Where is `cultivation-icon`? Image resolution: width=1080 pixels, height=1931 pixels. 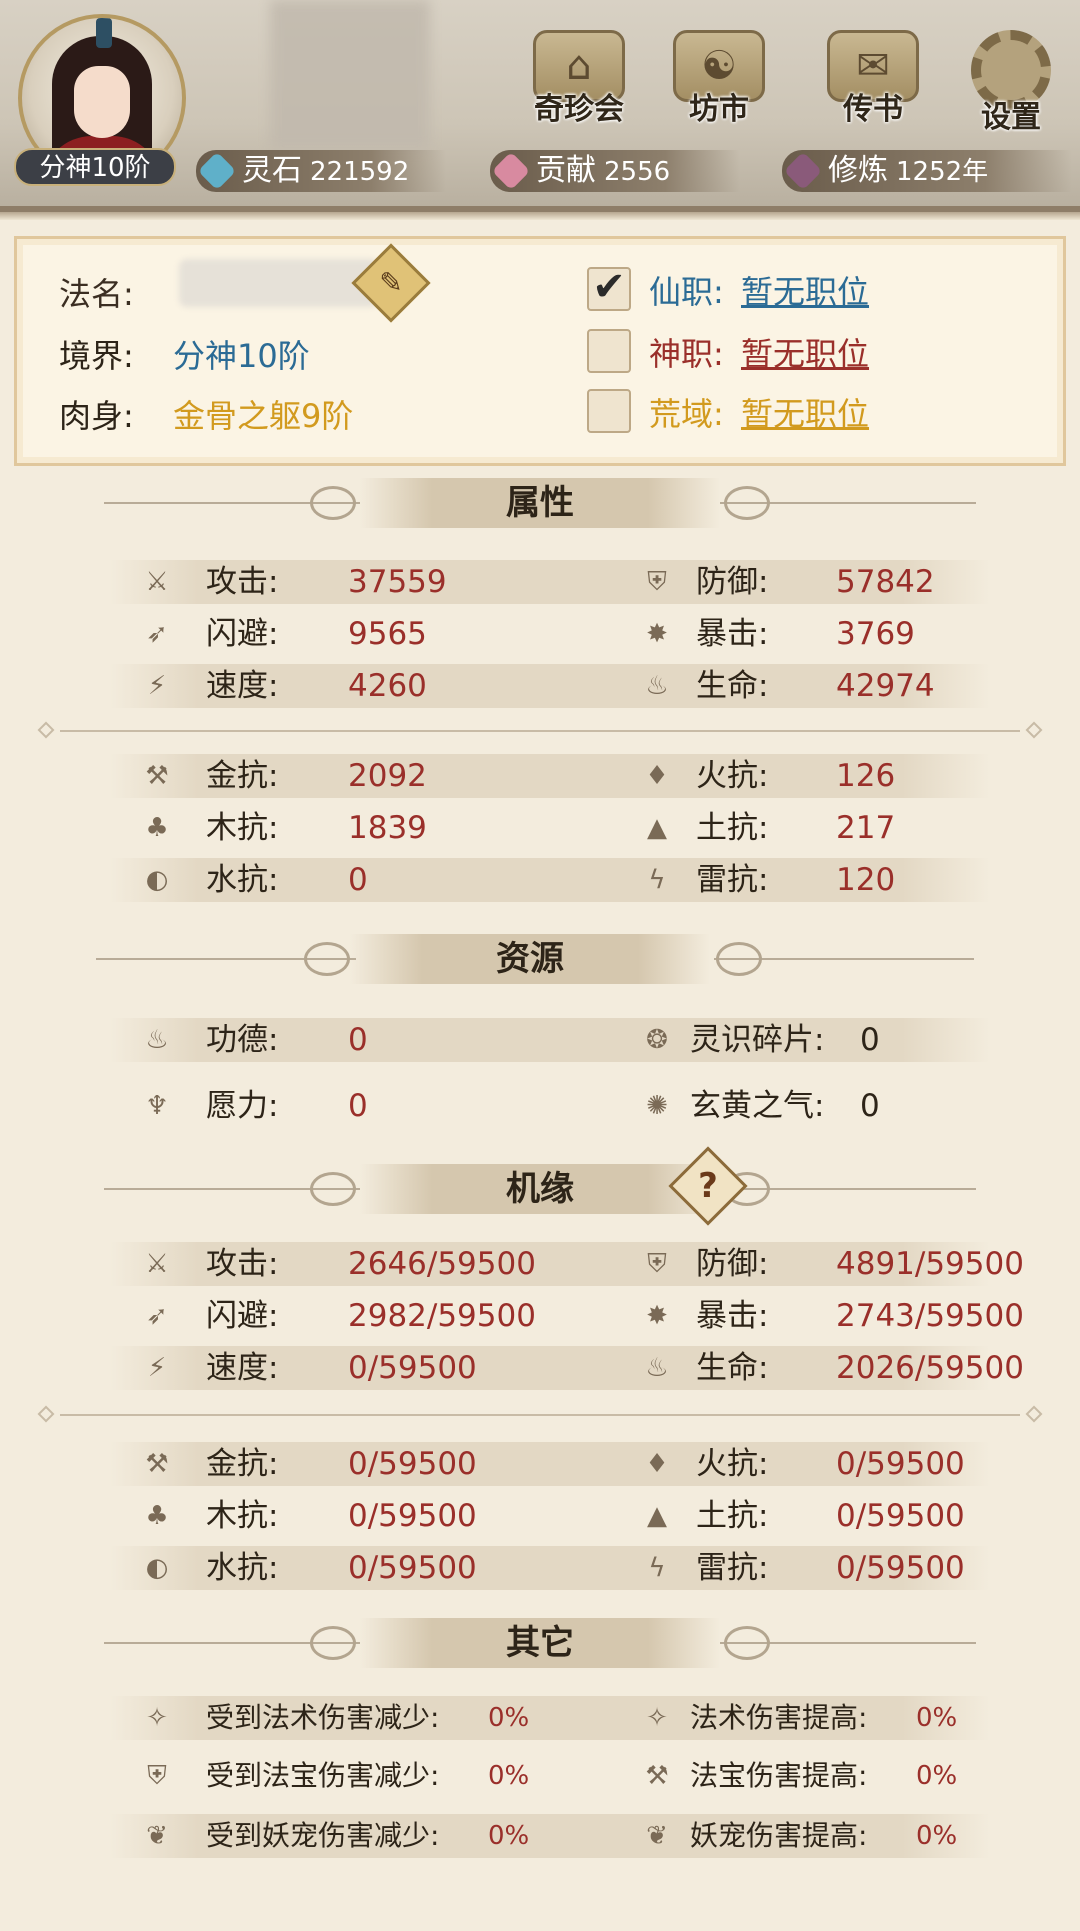 cultivation-icon is located at coordinates (803, 171).